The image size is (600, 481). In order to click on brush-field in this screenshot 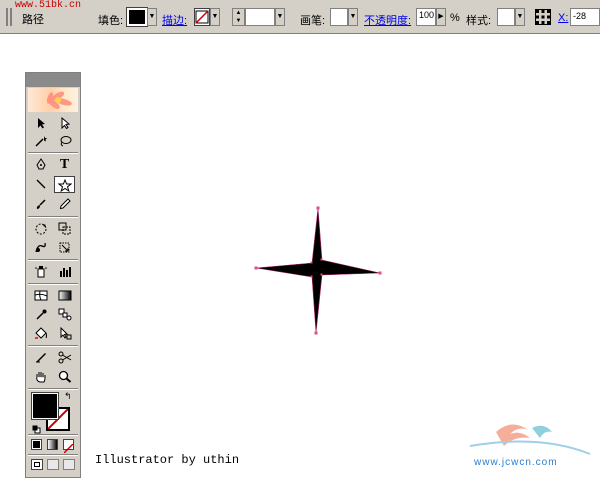, I will do `click(339, 17)`.